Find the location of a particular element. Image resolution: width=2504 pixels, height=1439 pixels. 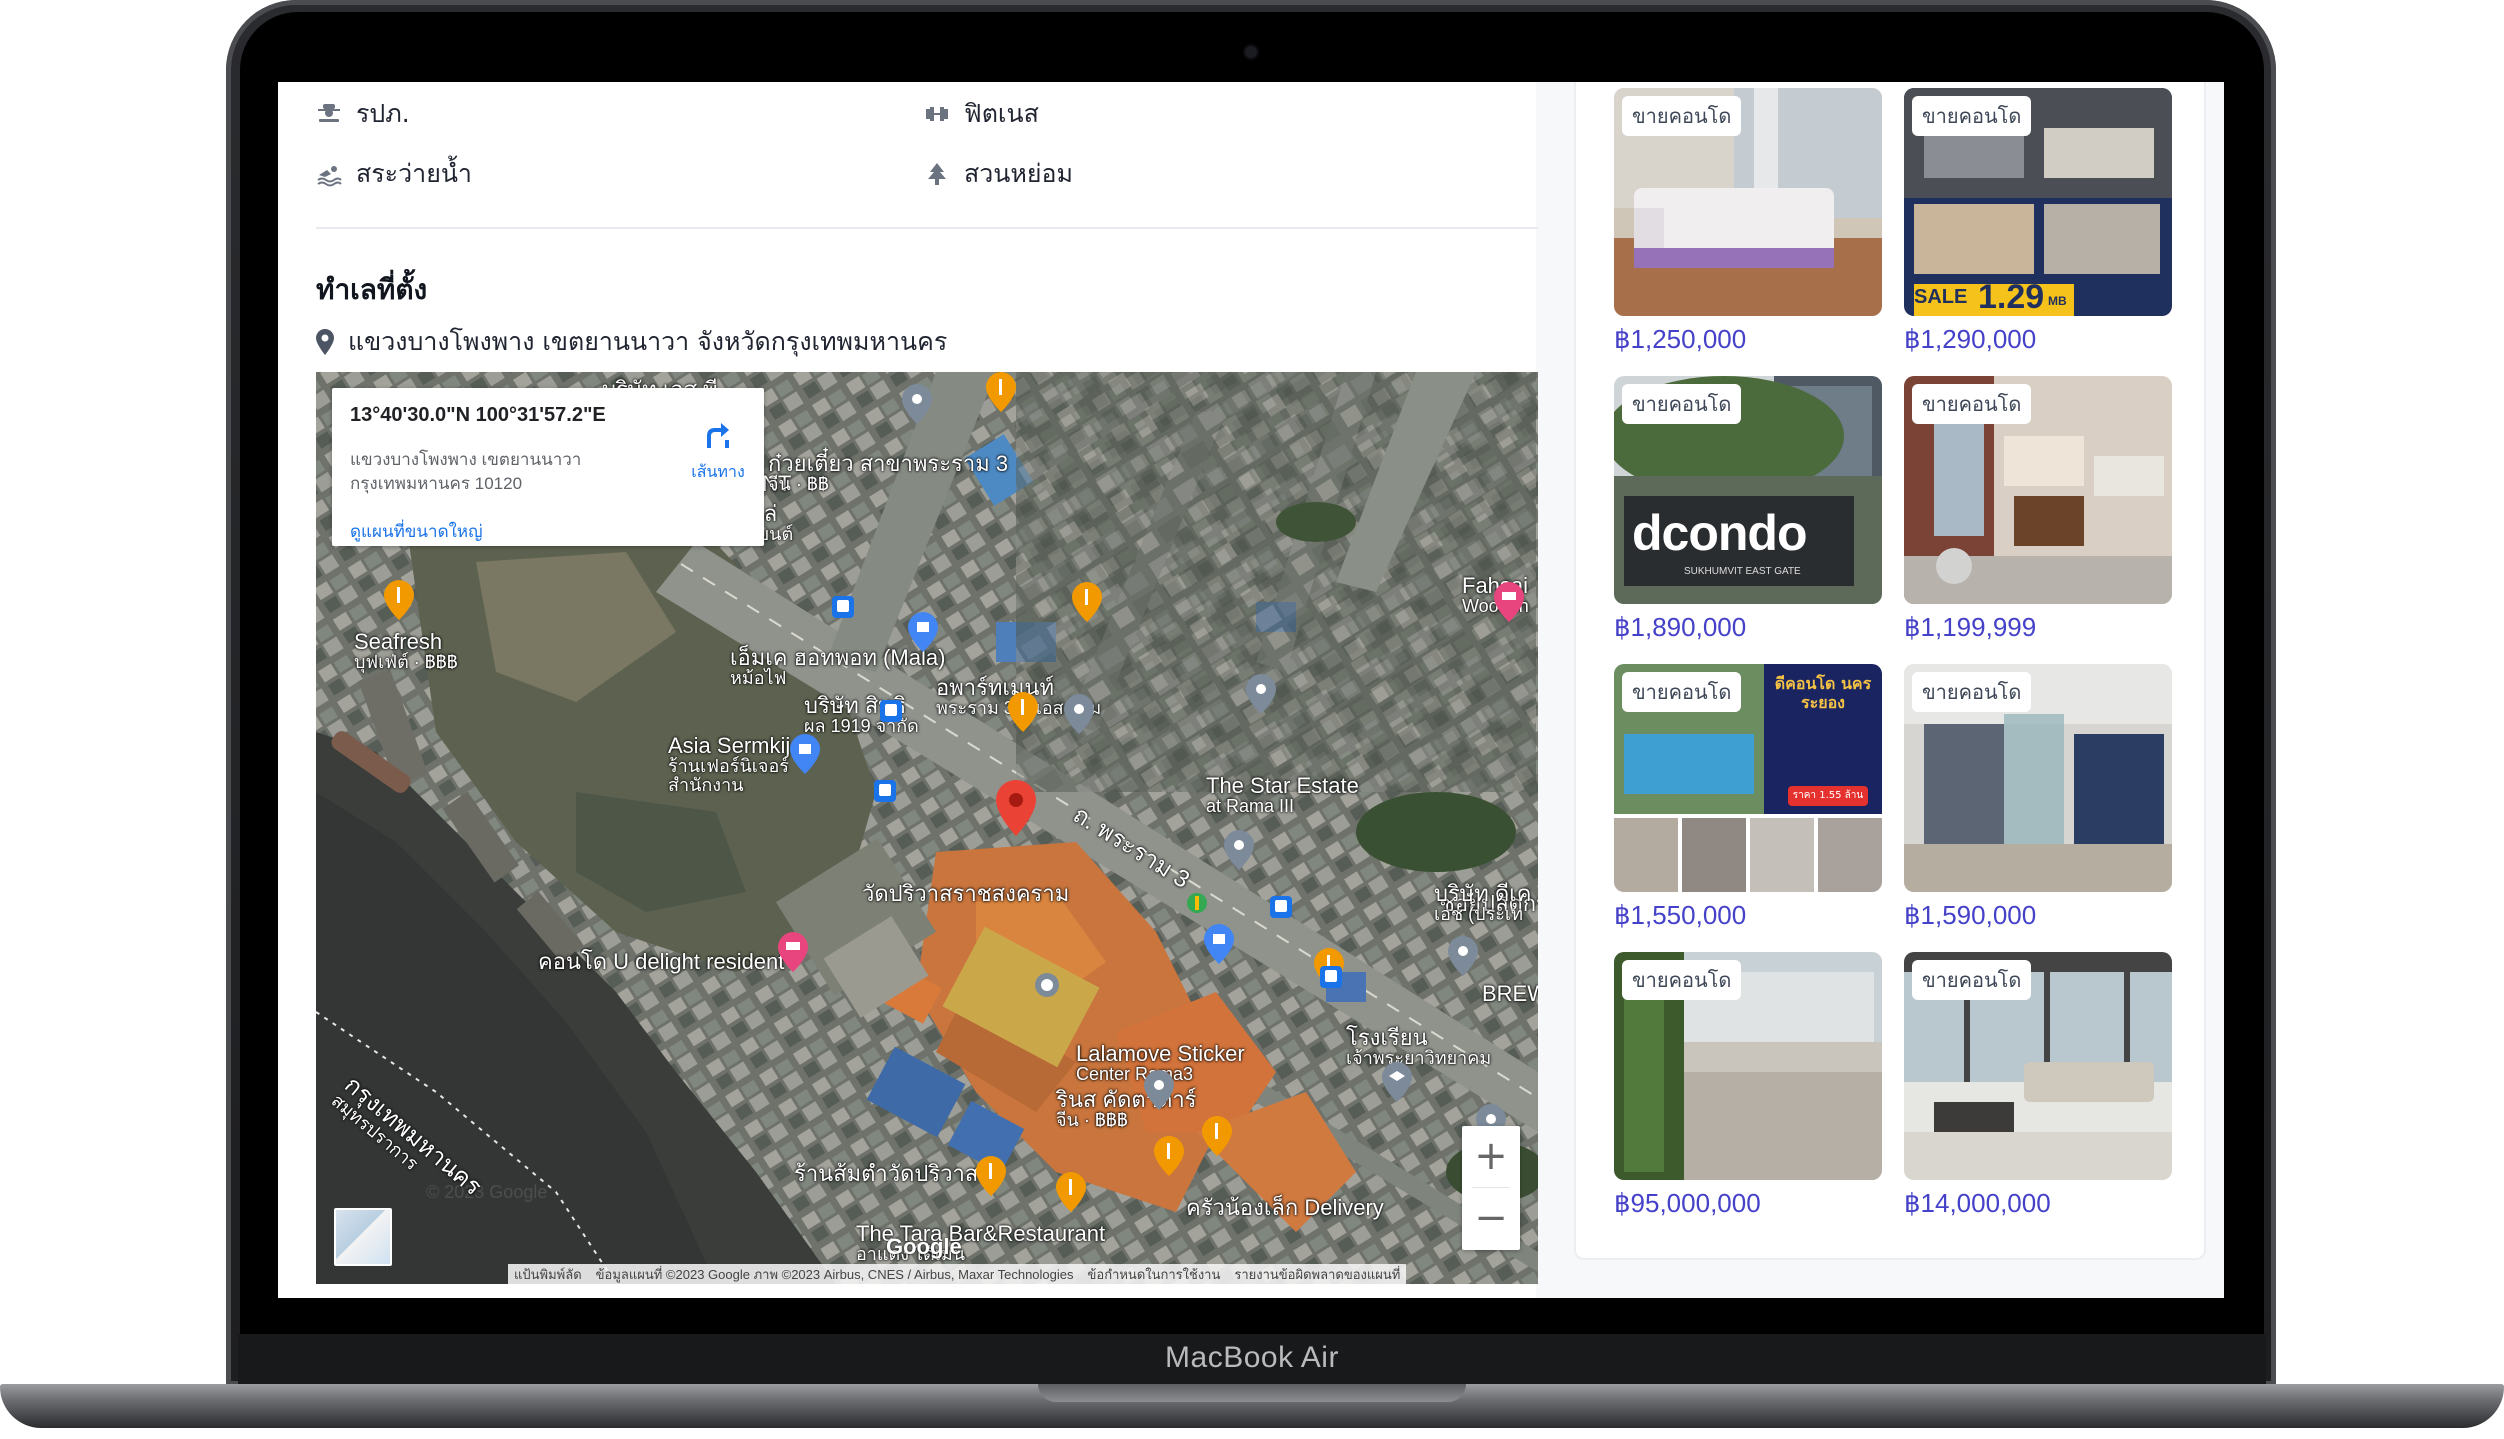

listing-price: ฿95,000,000 is located at coordinates (1687, 1203).